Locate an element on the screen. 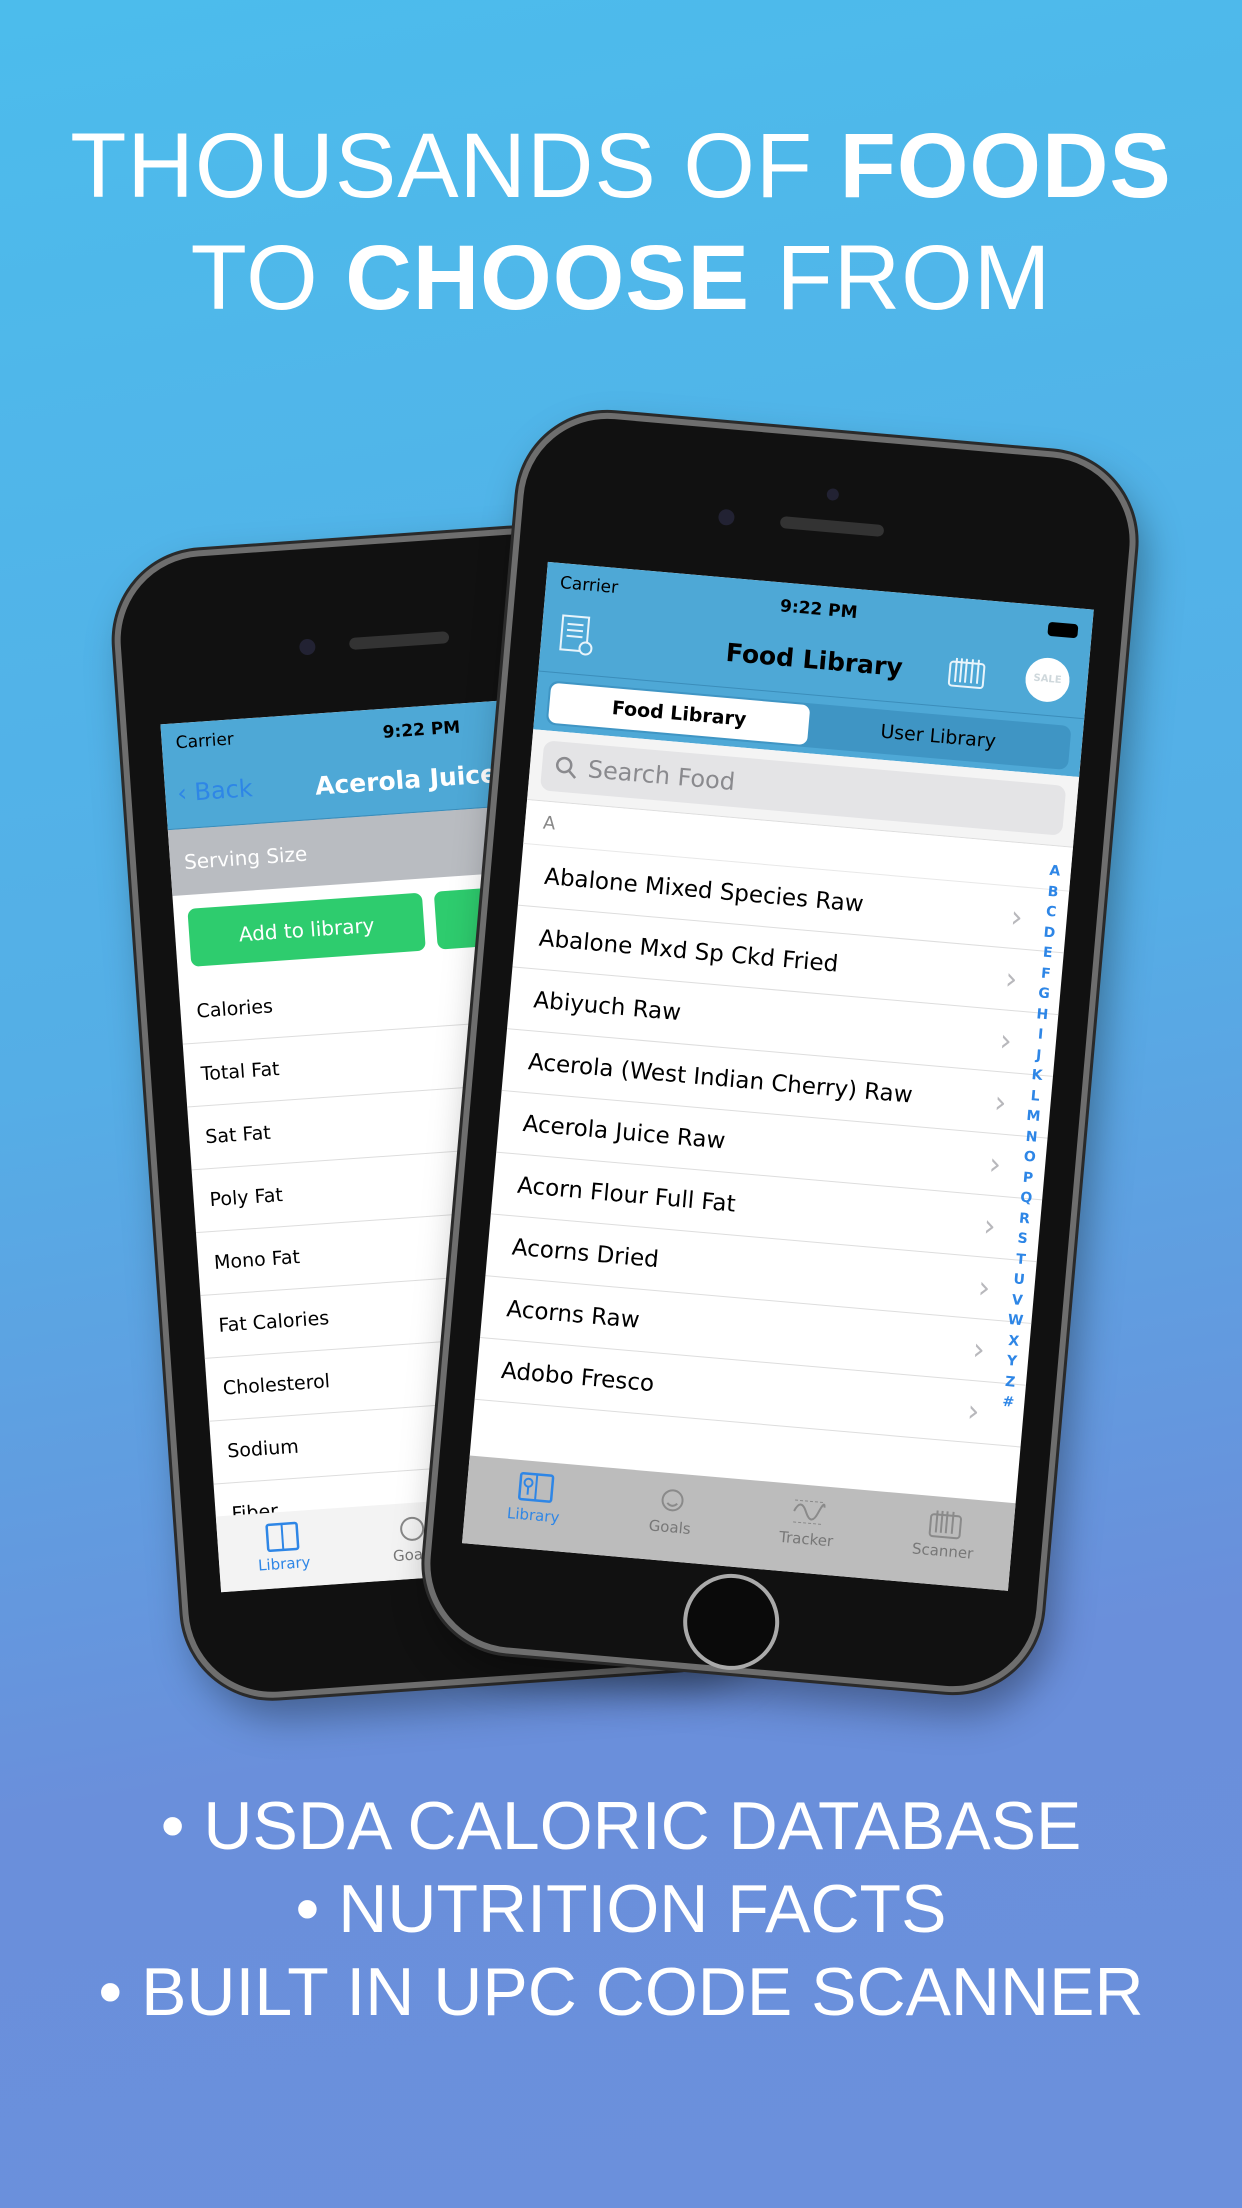 The height and width of the screenshot is (2208, 1242). index-letter: # is located at coordinates (1009, 1402).